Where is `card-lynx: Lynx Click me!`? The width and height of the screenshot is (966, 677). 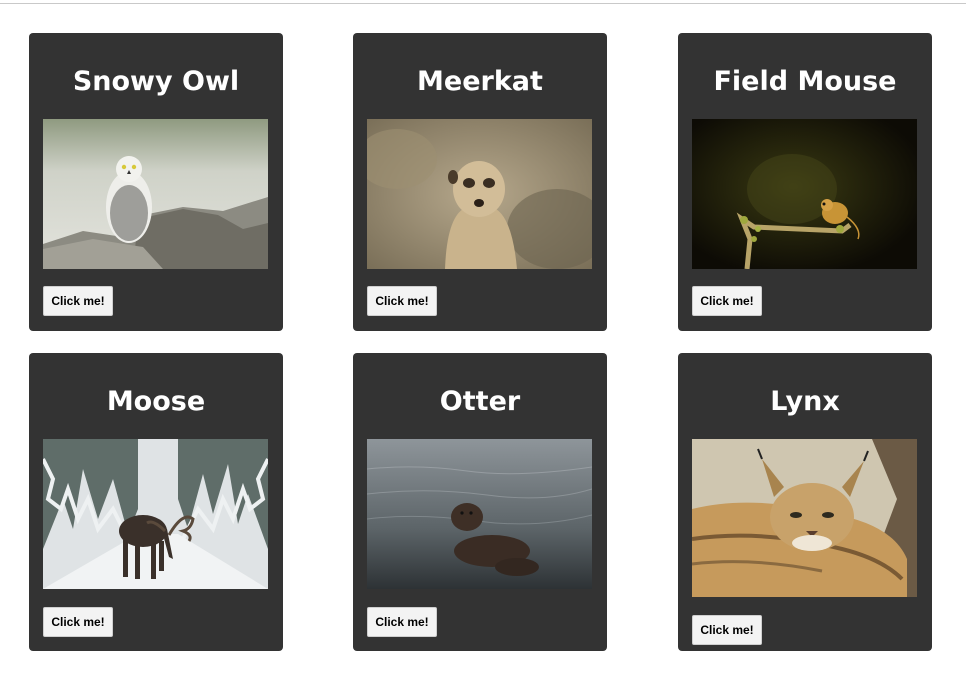
card-lynx: Lynx Click me! is located at coordinates (805, 502).